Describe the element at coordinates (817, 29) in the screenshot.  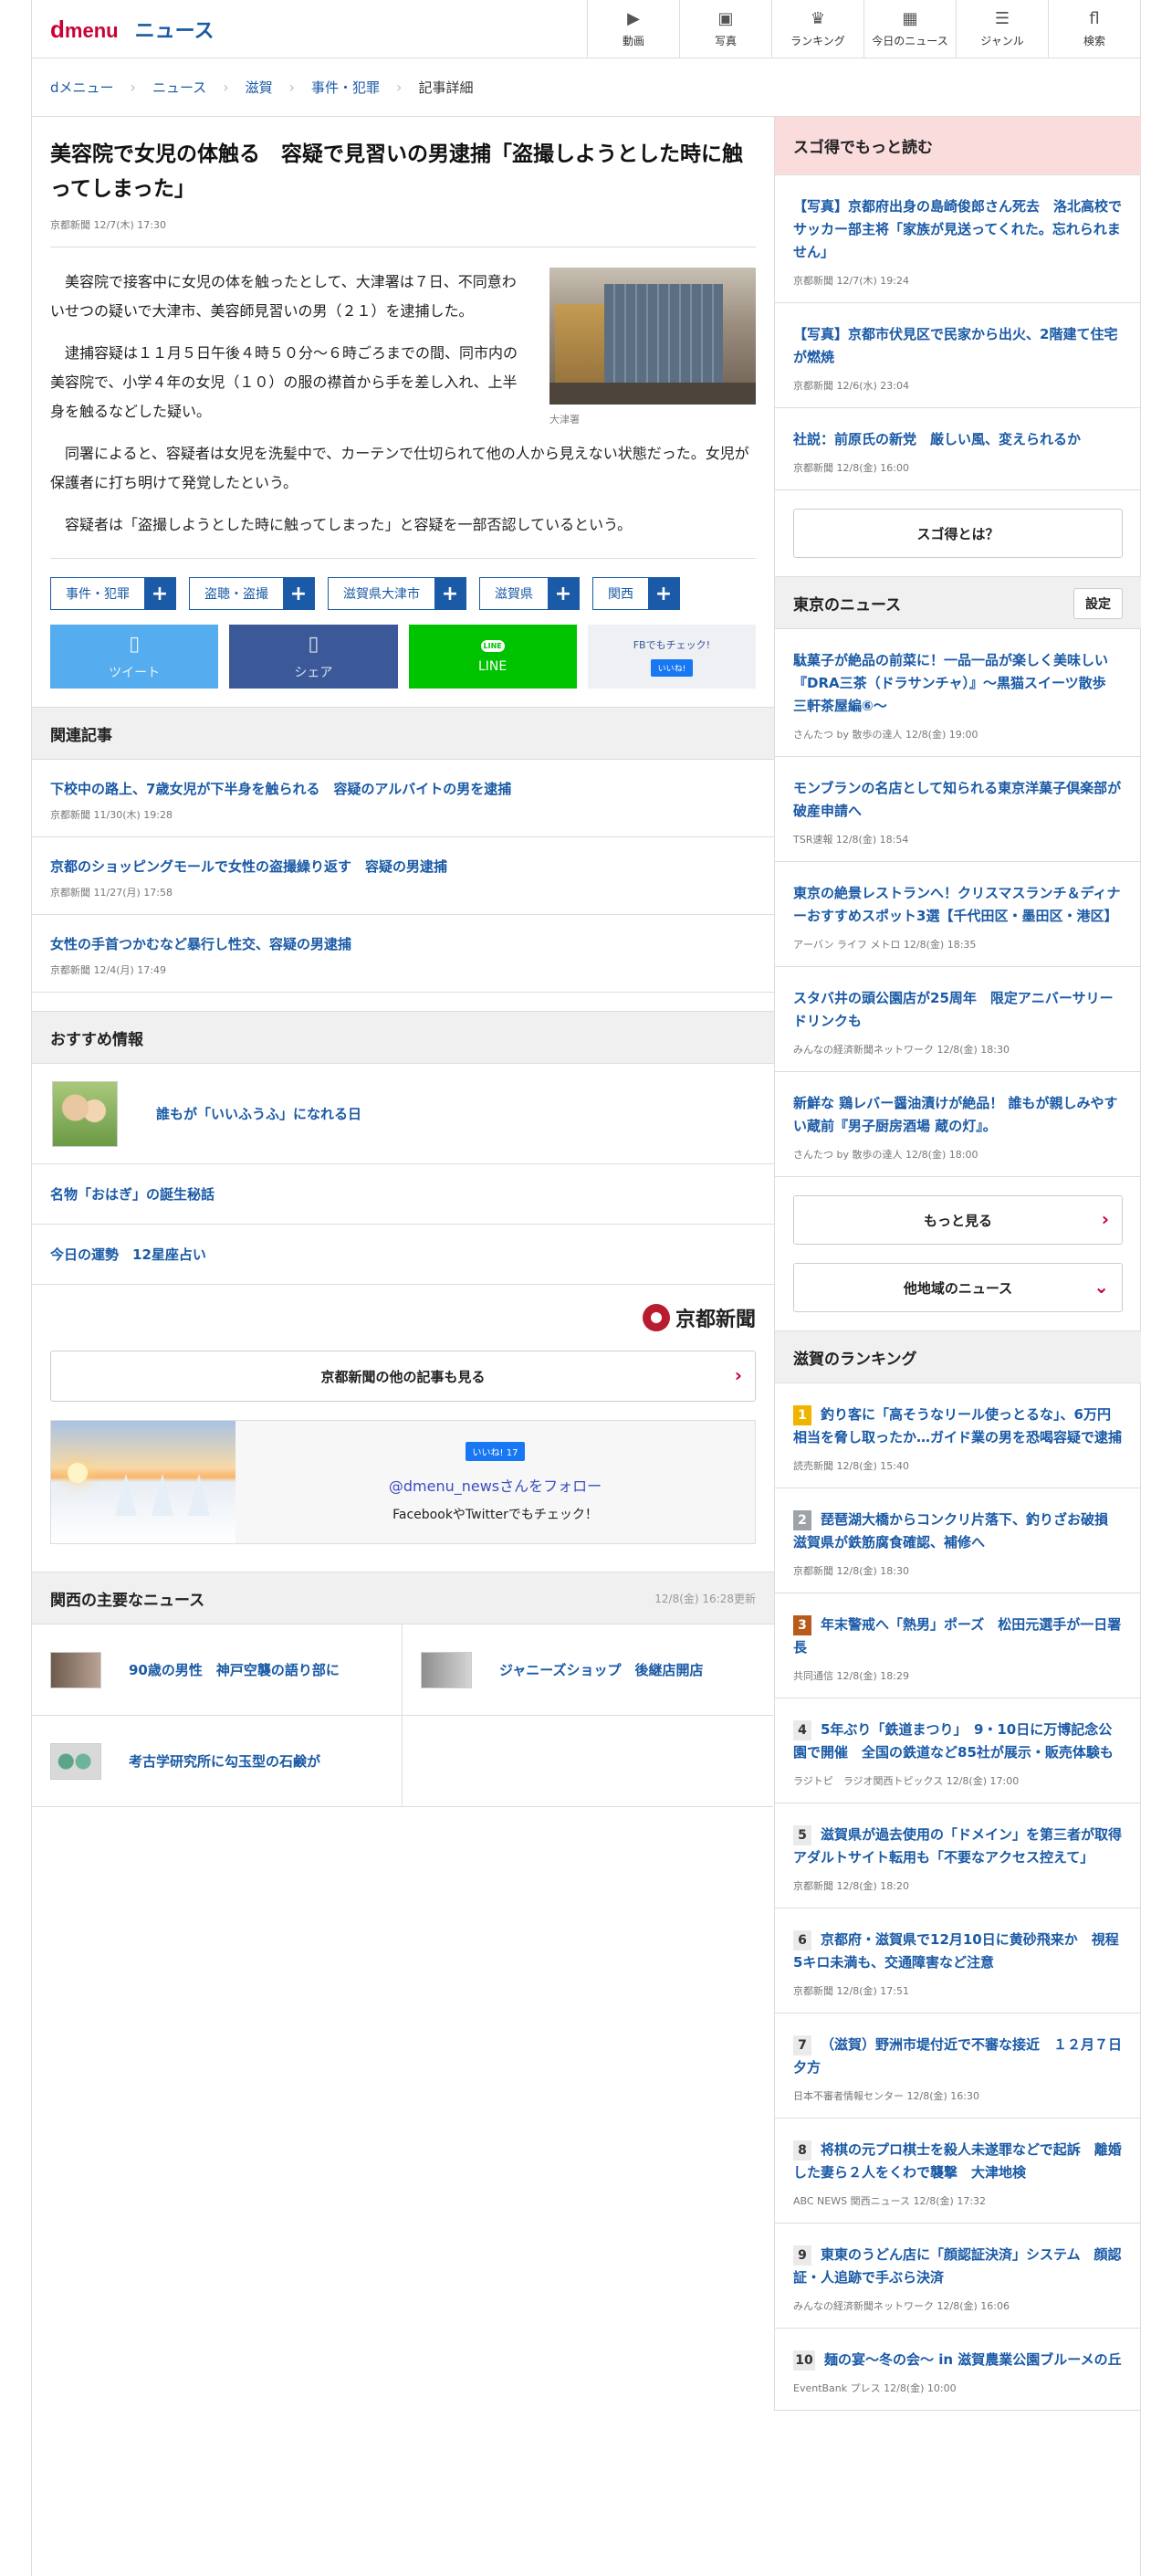
I see `nav-ranking: ♛ ランキング` at that location.